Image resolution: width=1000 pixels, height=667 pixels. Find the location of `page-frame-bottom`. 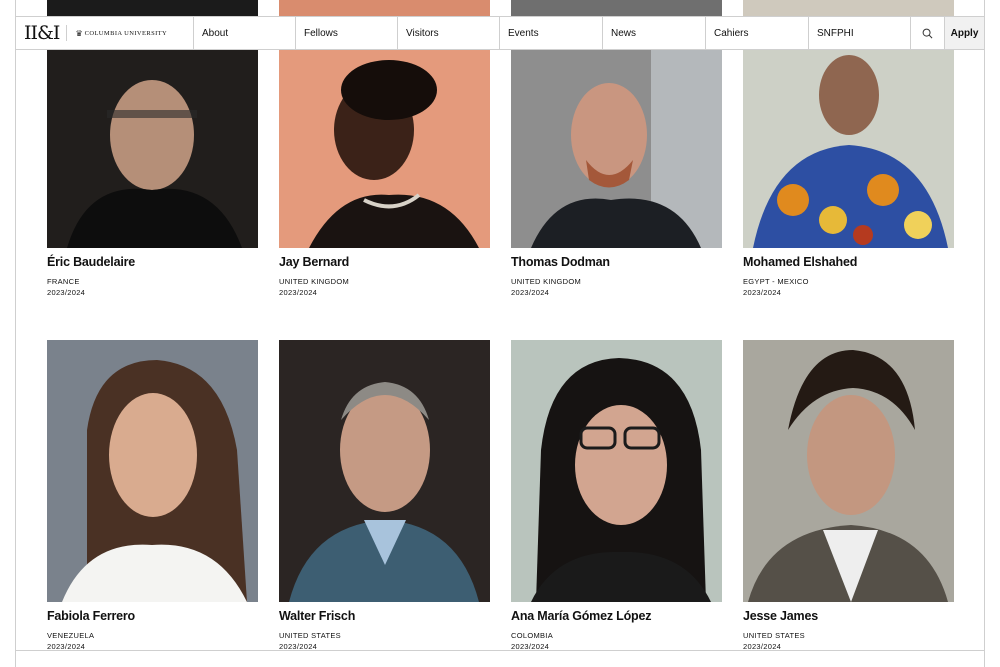

page-frame-bottom is located at coordinates (500, 650).